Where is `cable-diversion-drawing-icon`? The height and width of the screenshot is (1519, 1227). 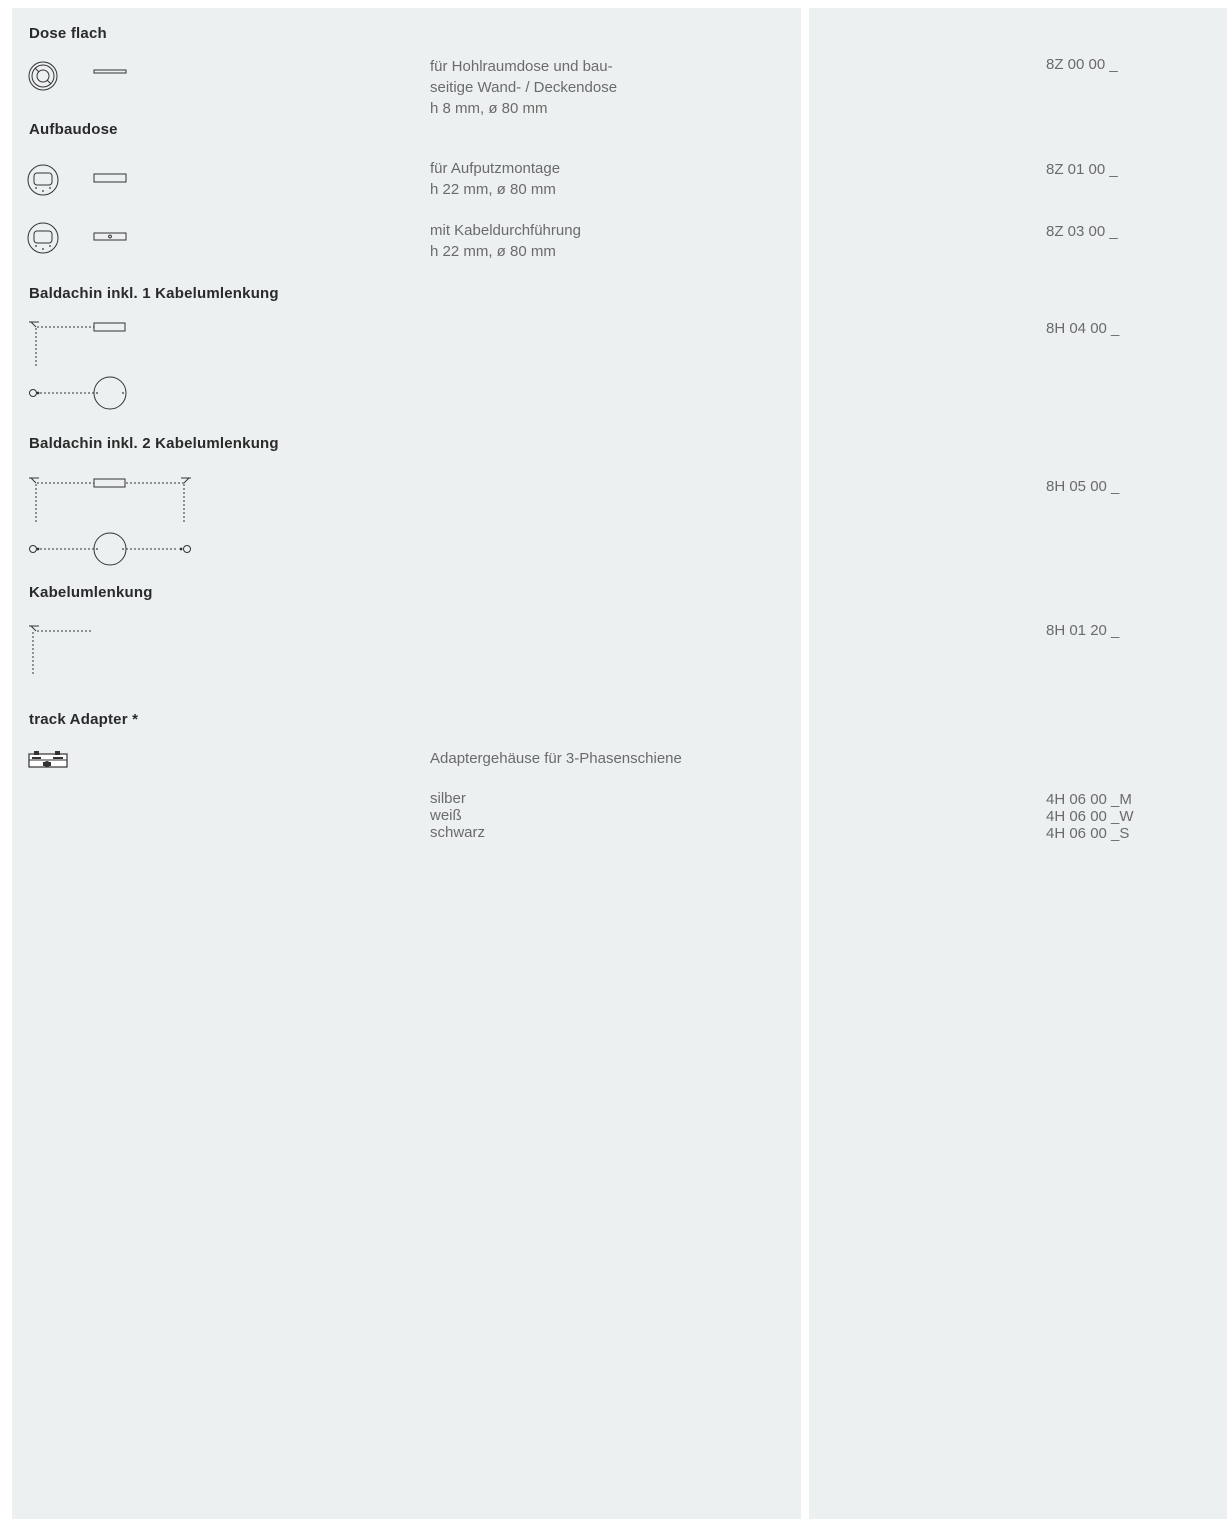
cable-diversion-drawing-icon is located at coordinates (60, 649).